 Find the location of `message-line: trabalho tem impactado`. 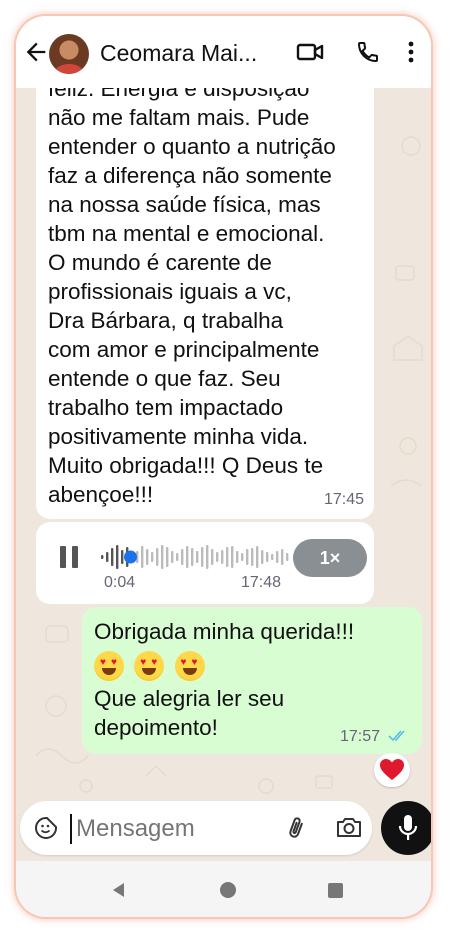

message-line: trabalho tem impactado is located at coordinates (166, 407).